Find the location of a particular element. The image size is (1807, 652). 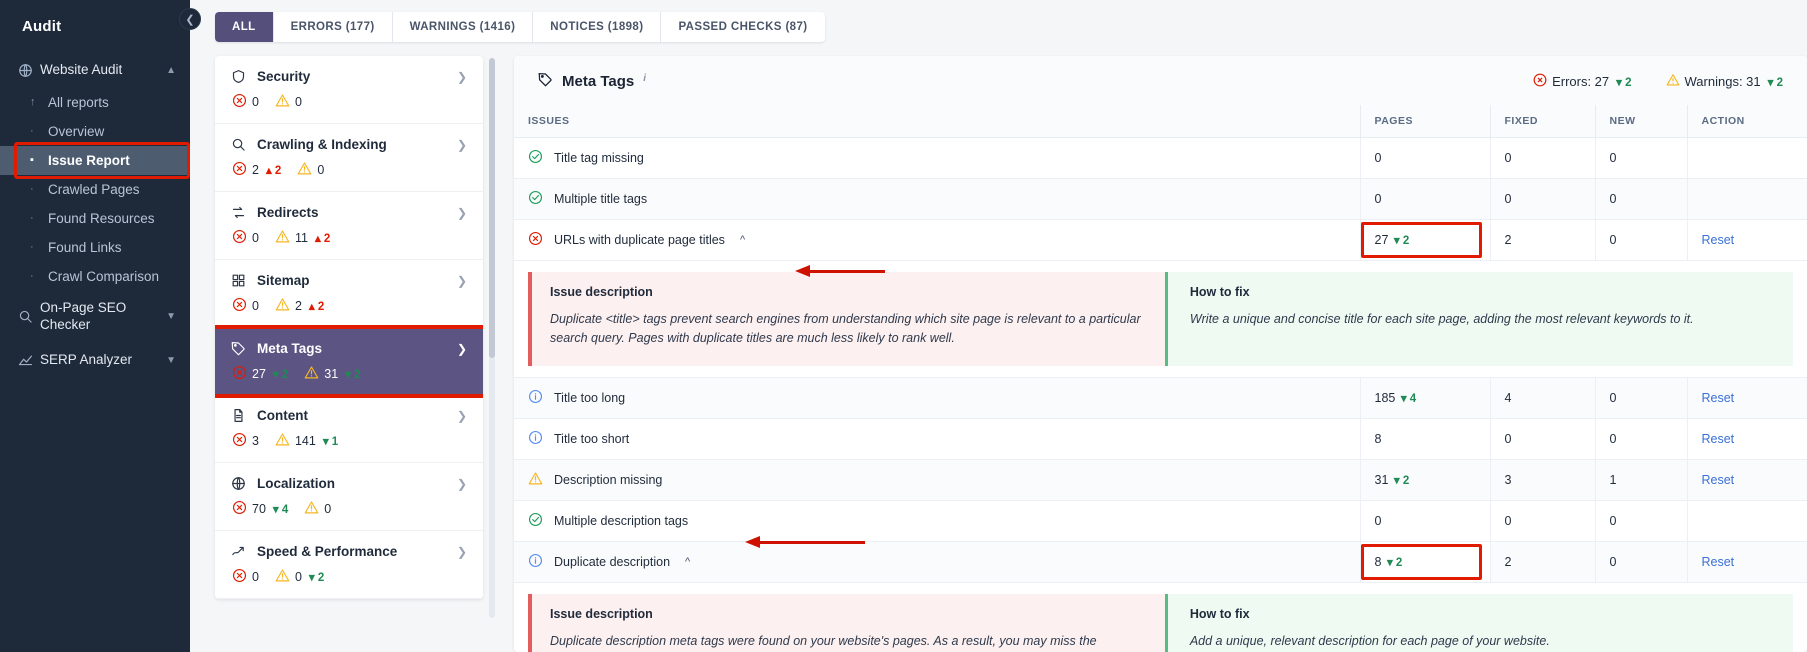

fixed-value: 2 is located at coordinates (1508, 561).